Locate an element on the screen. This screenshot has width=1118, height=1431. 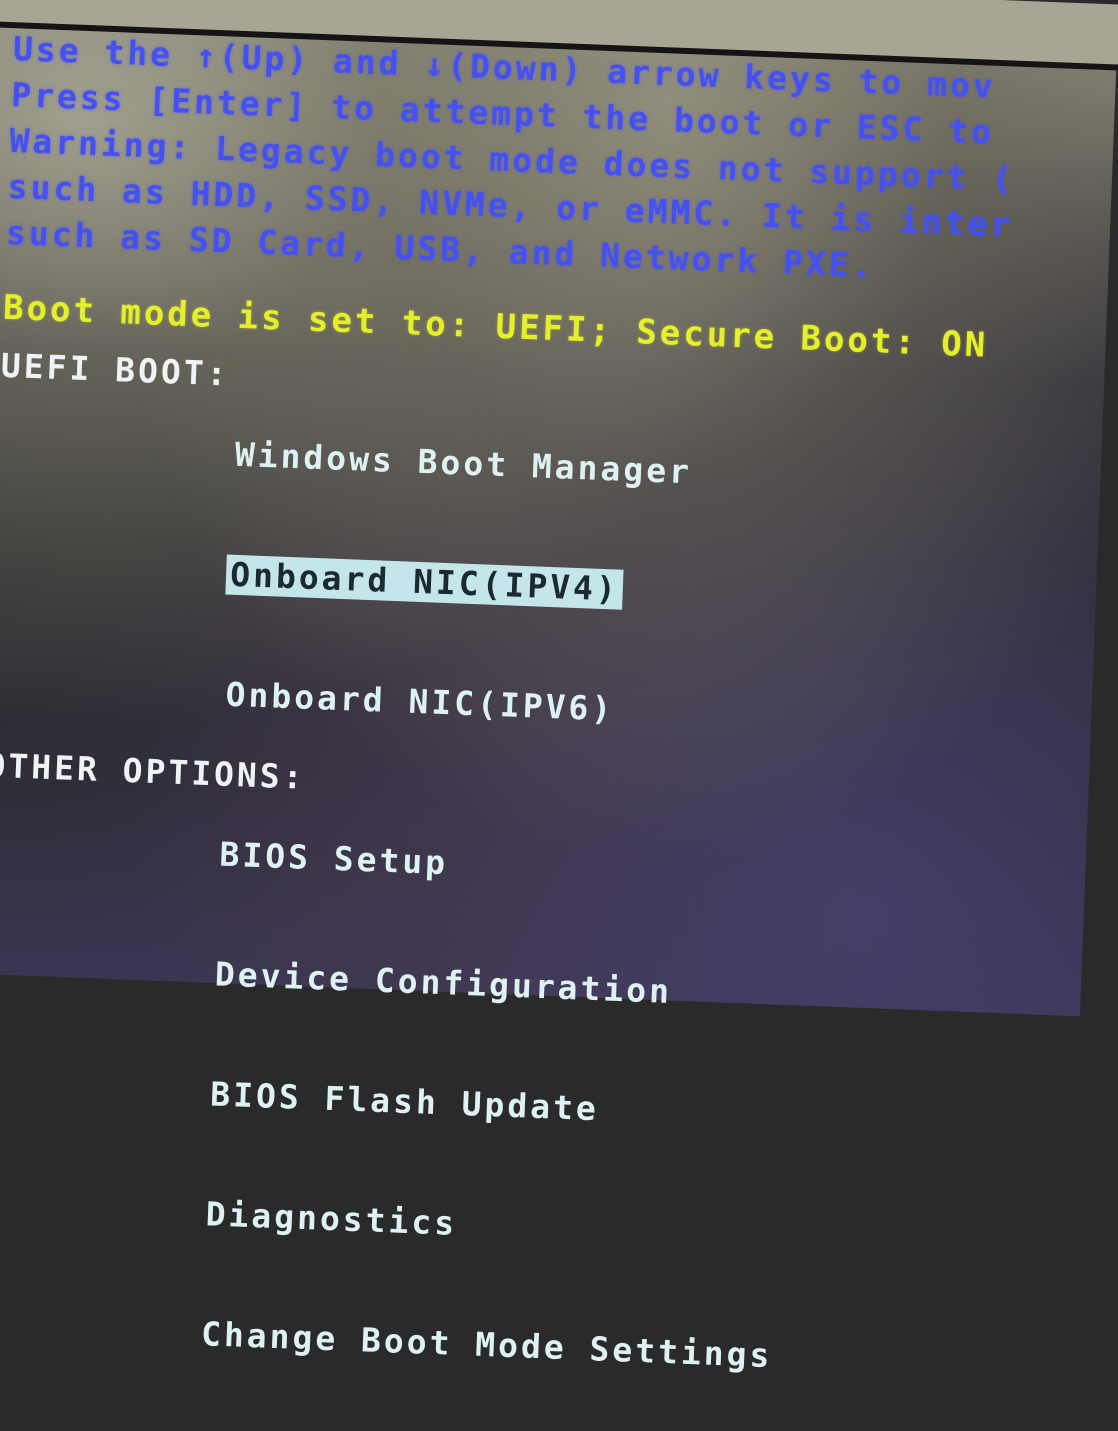
boot-option-label: Onboard NIC(IPV6) is located at coordinates (419, 701).